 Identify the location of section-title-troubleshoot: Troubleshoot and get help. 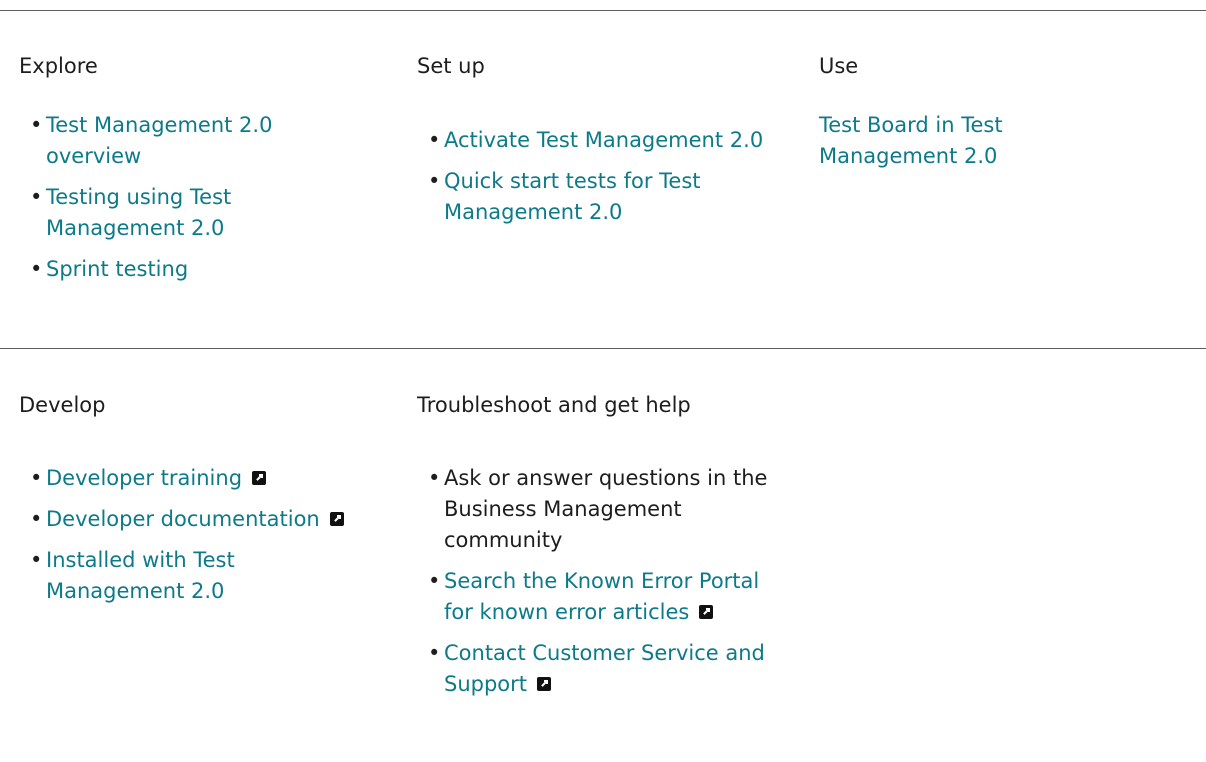
(554, 405).